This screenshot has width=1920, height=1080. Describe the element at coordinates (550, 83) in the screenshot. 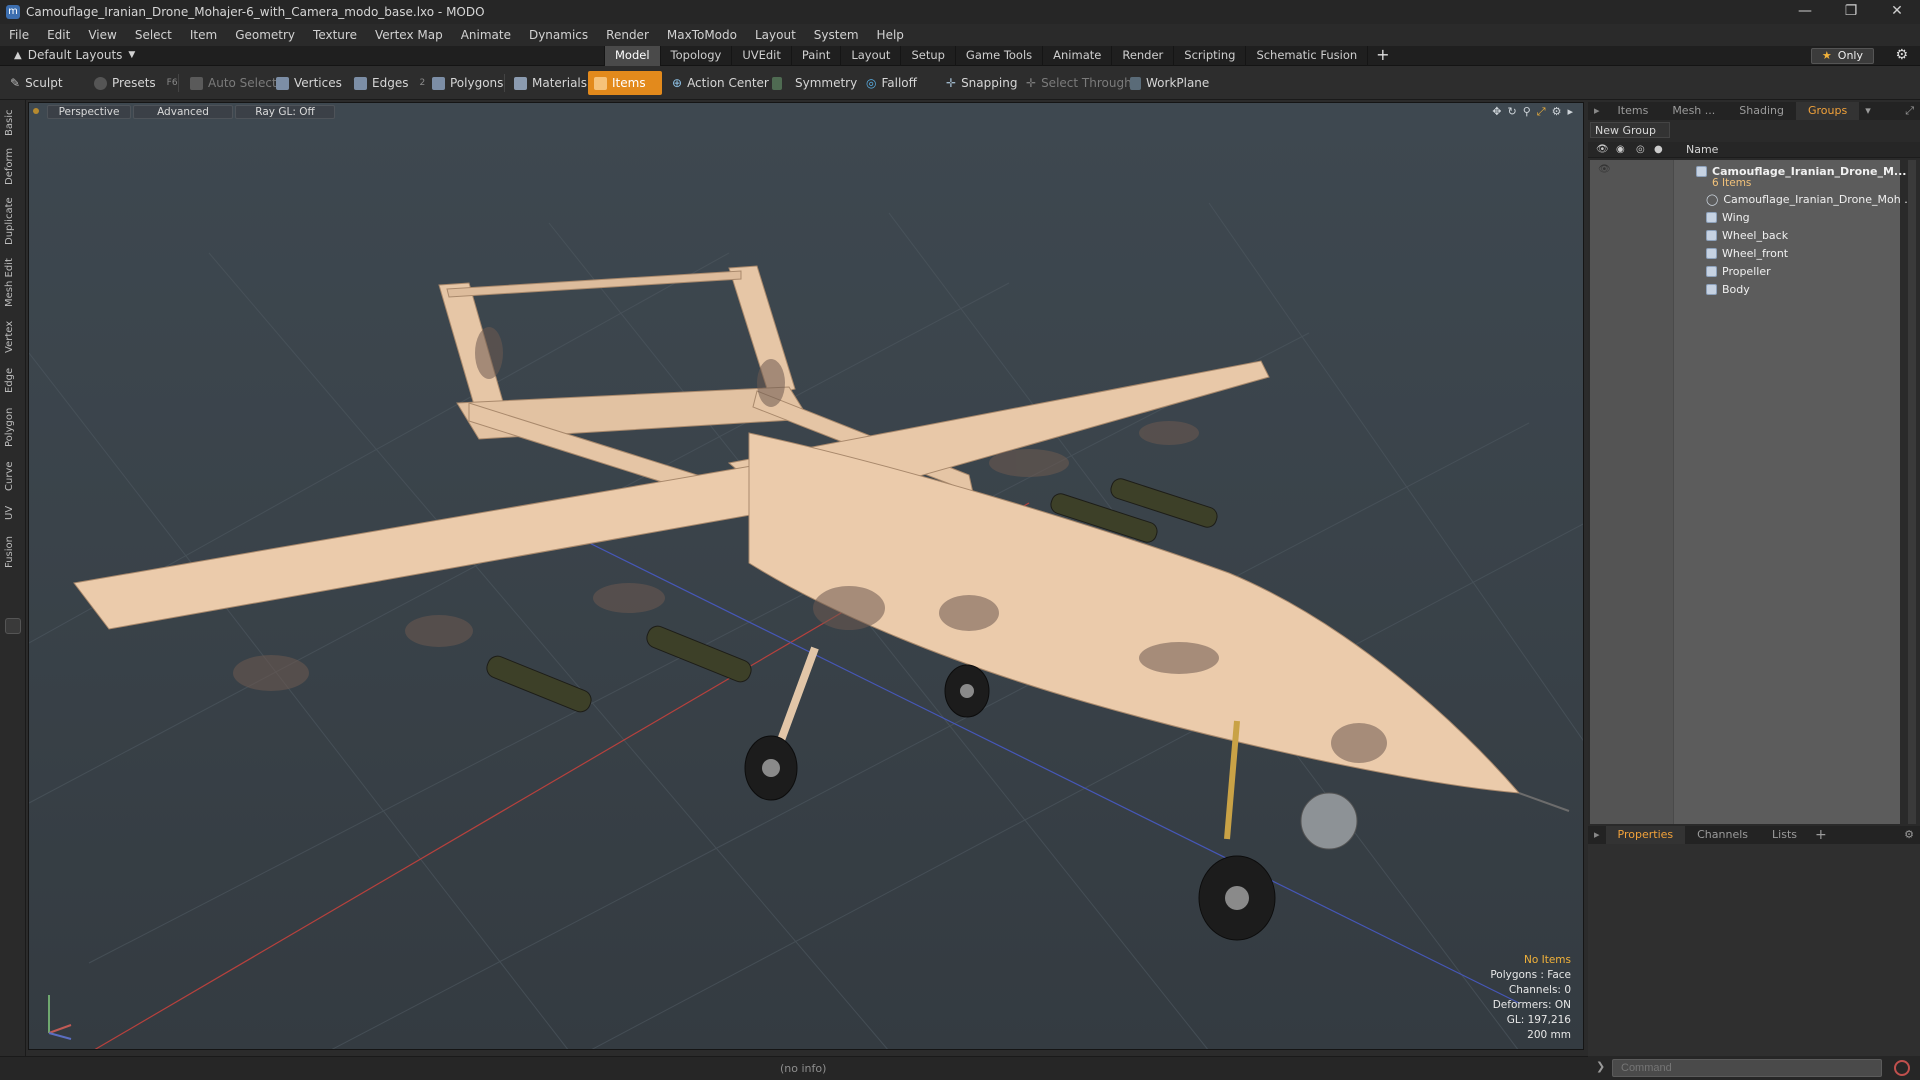

I see `materials-button: Materials` at that location.